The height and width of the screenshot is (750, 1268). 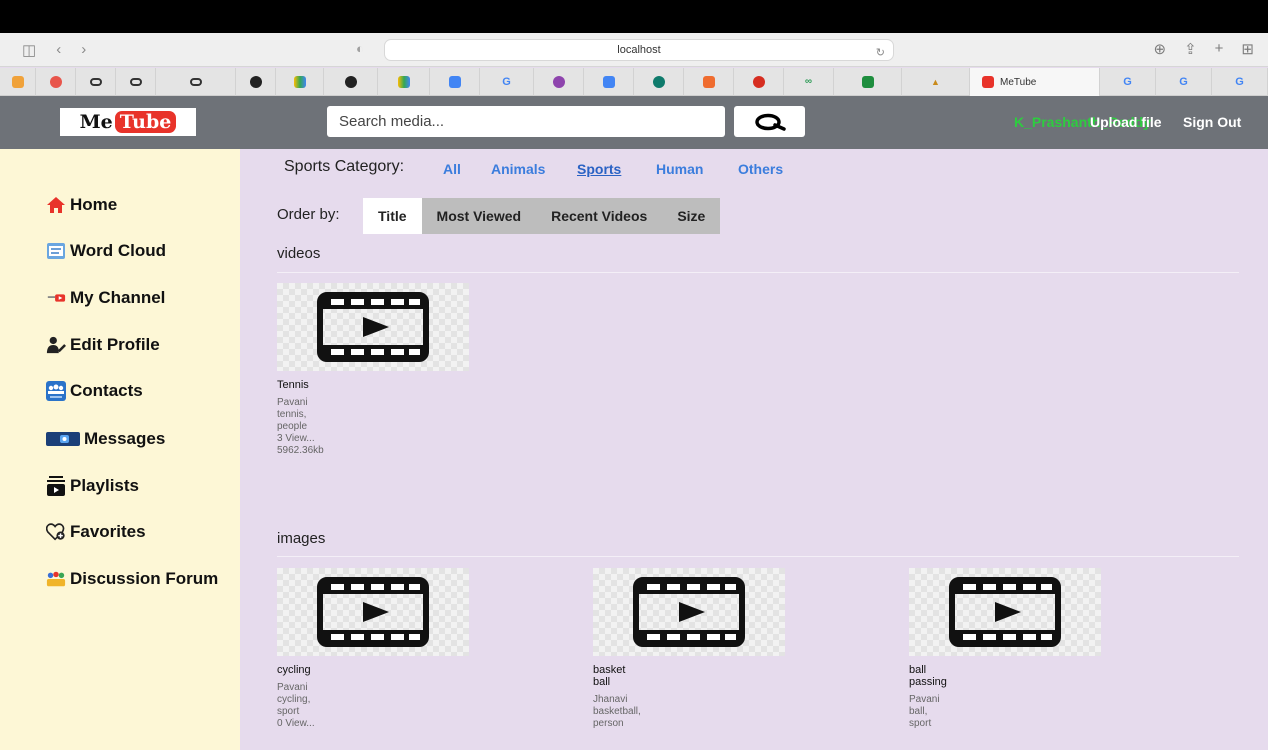 What do you see at coordinates (29, 50) in the screenshot?
I see `sidebar-toggle-icon: ◫` at bounding box center [29, 50].